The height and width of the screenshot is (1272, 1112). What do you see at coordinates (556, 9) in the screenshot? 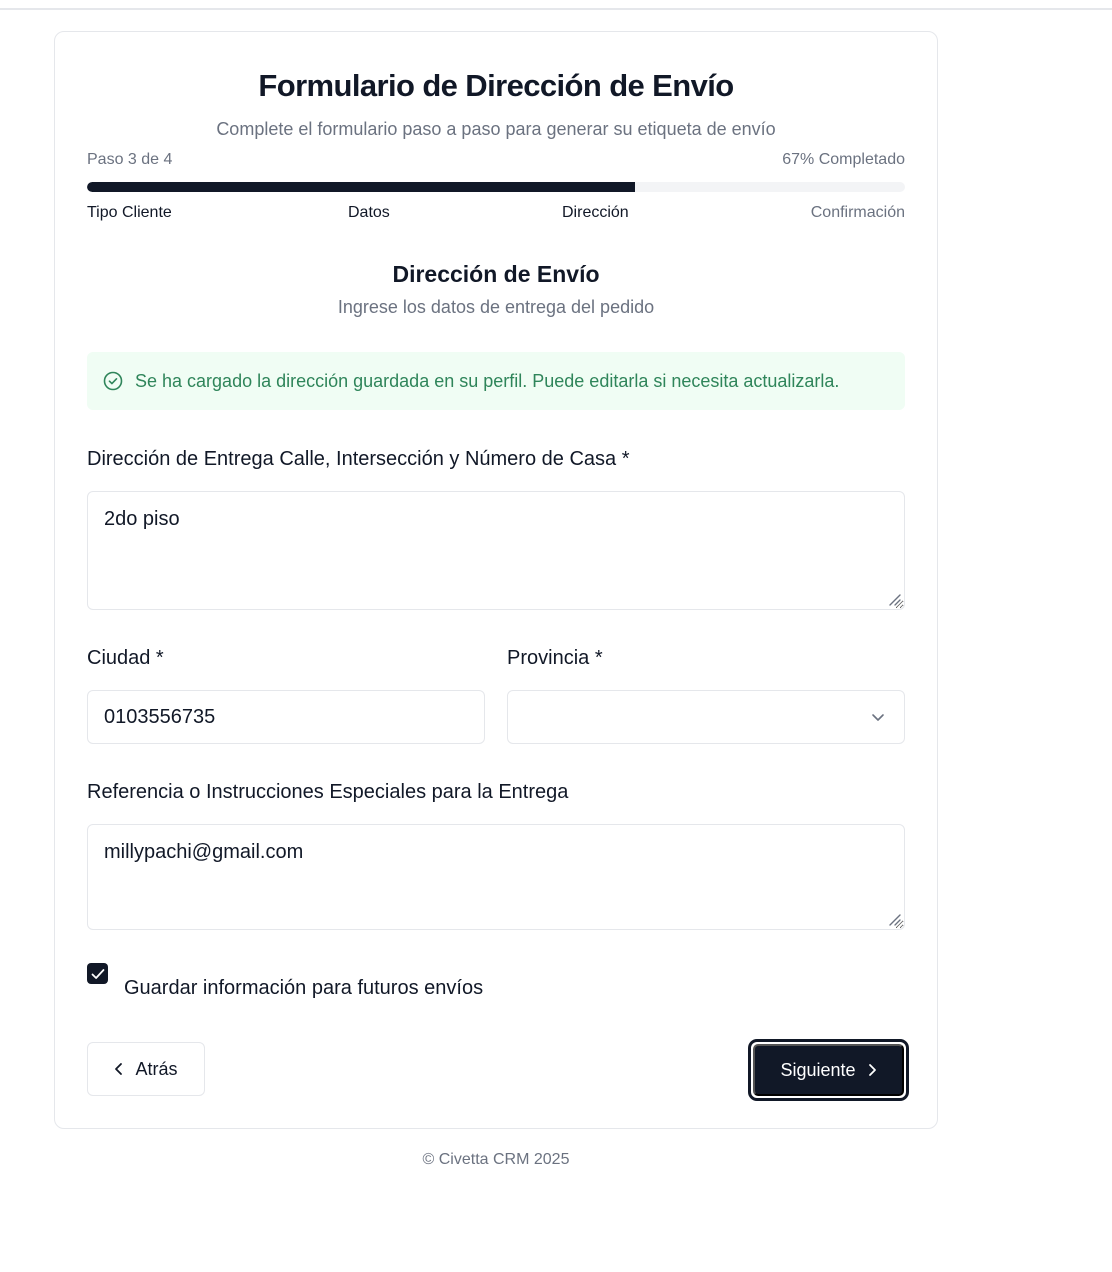
I see `top-divider` at bounding box center [556, 9].